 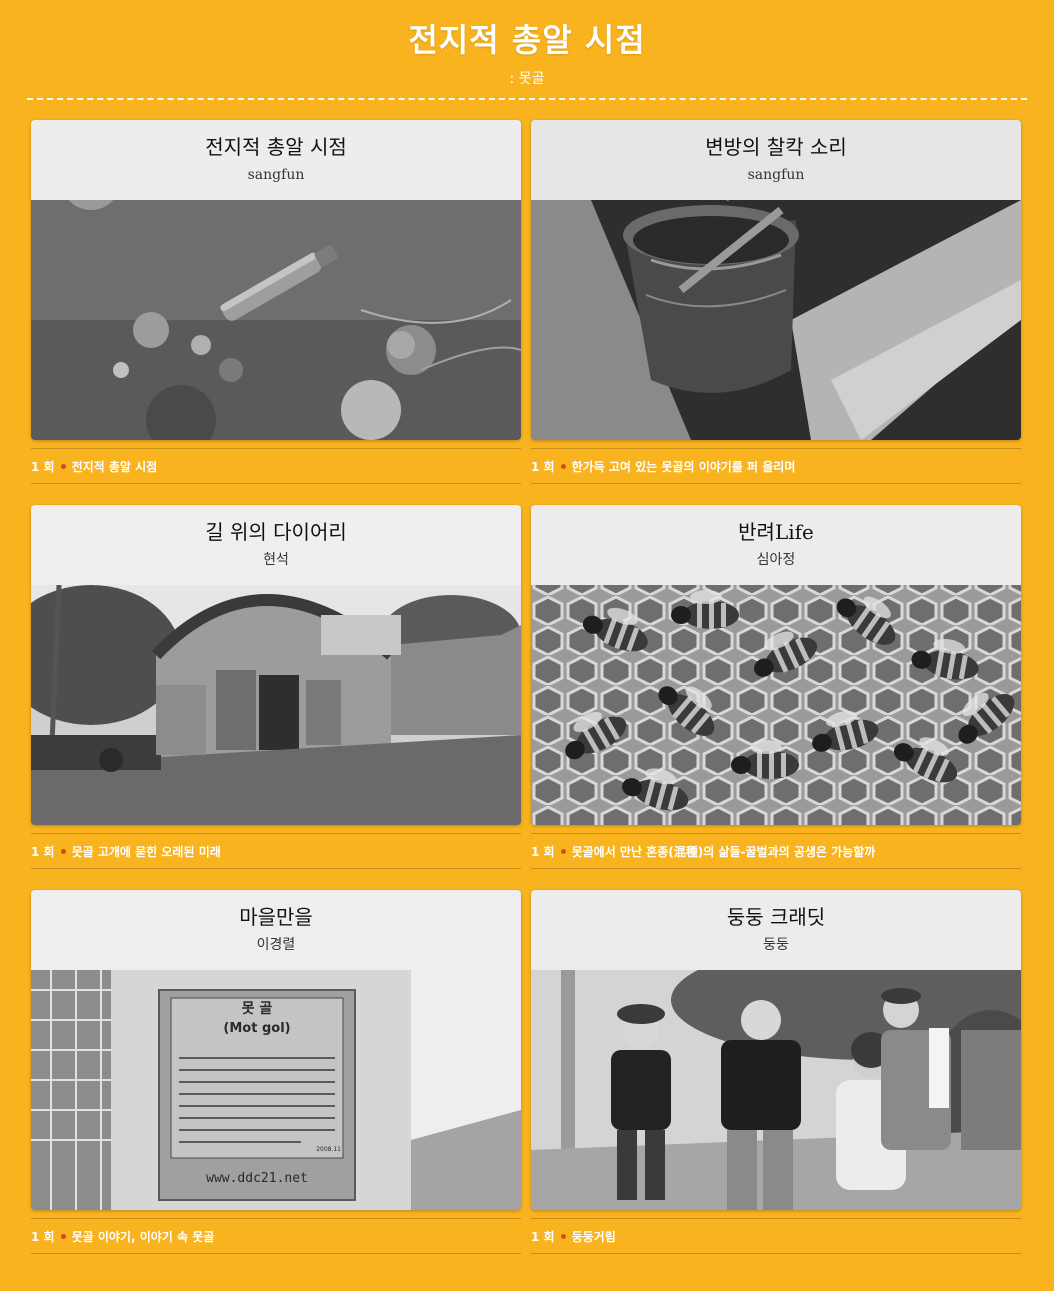 I want to click on series-title: 반려Life, so click(x=776, y=525).